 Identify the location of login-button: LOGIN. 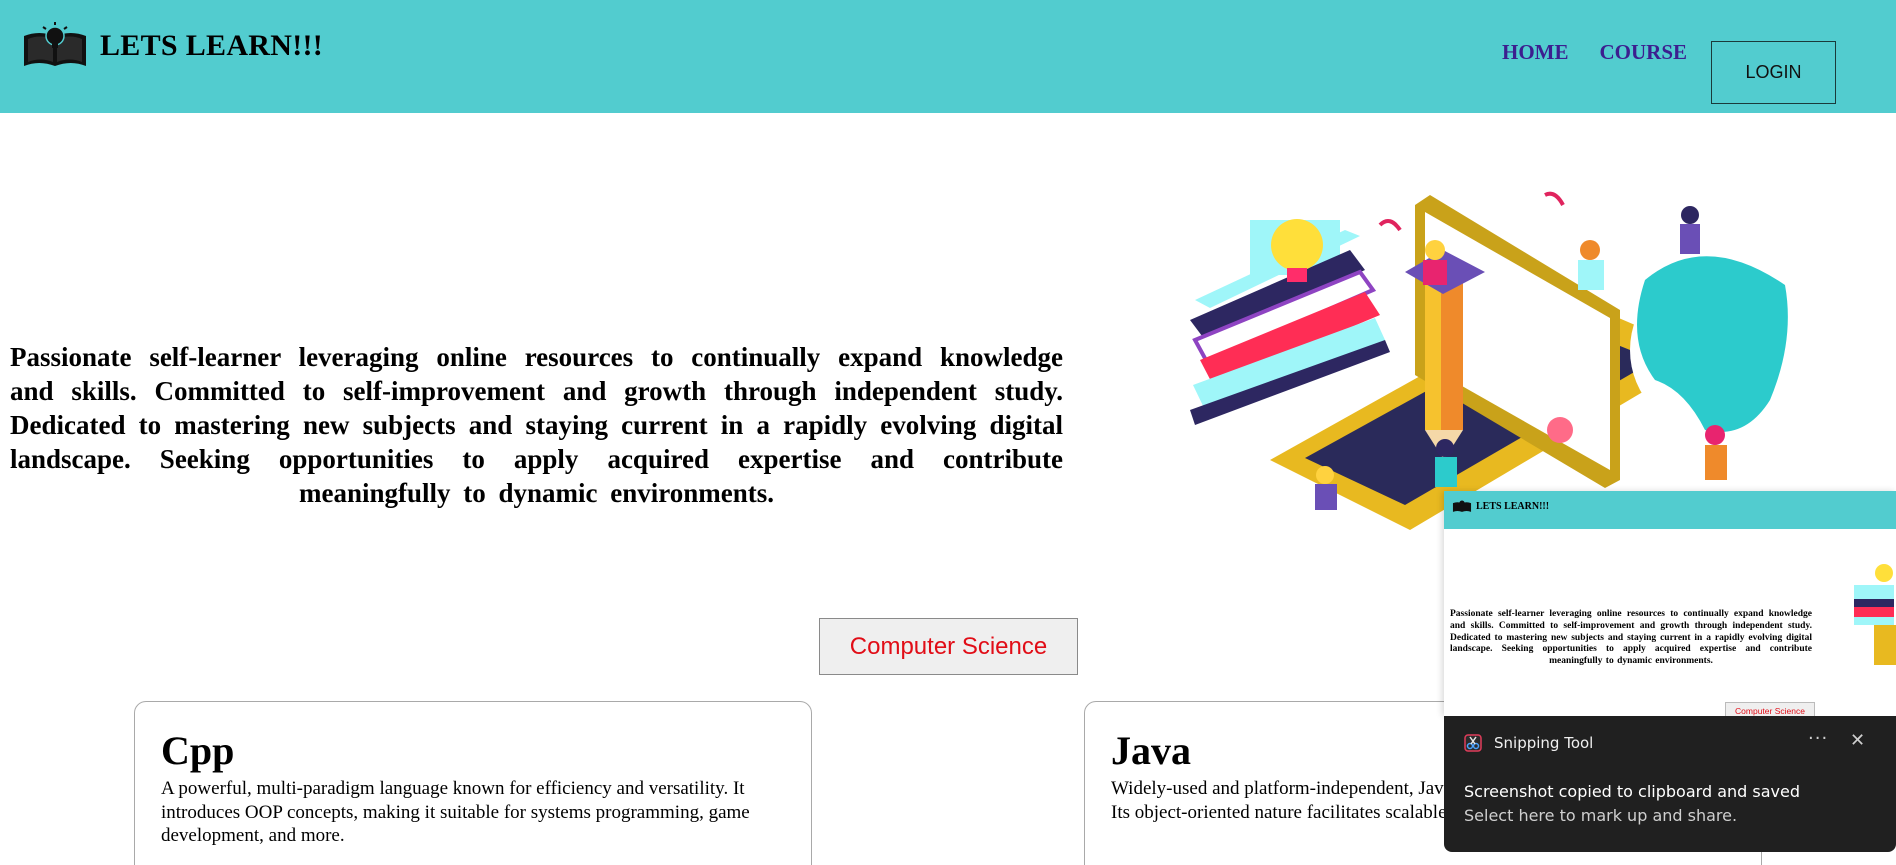
(1773, 72).